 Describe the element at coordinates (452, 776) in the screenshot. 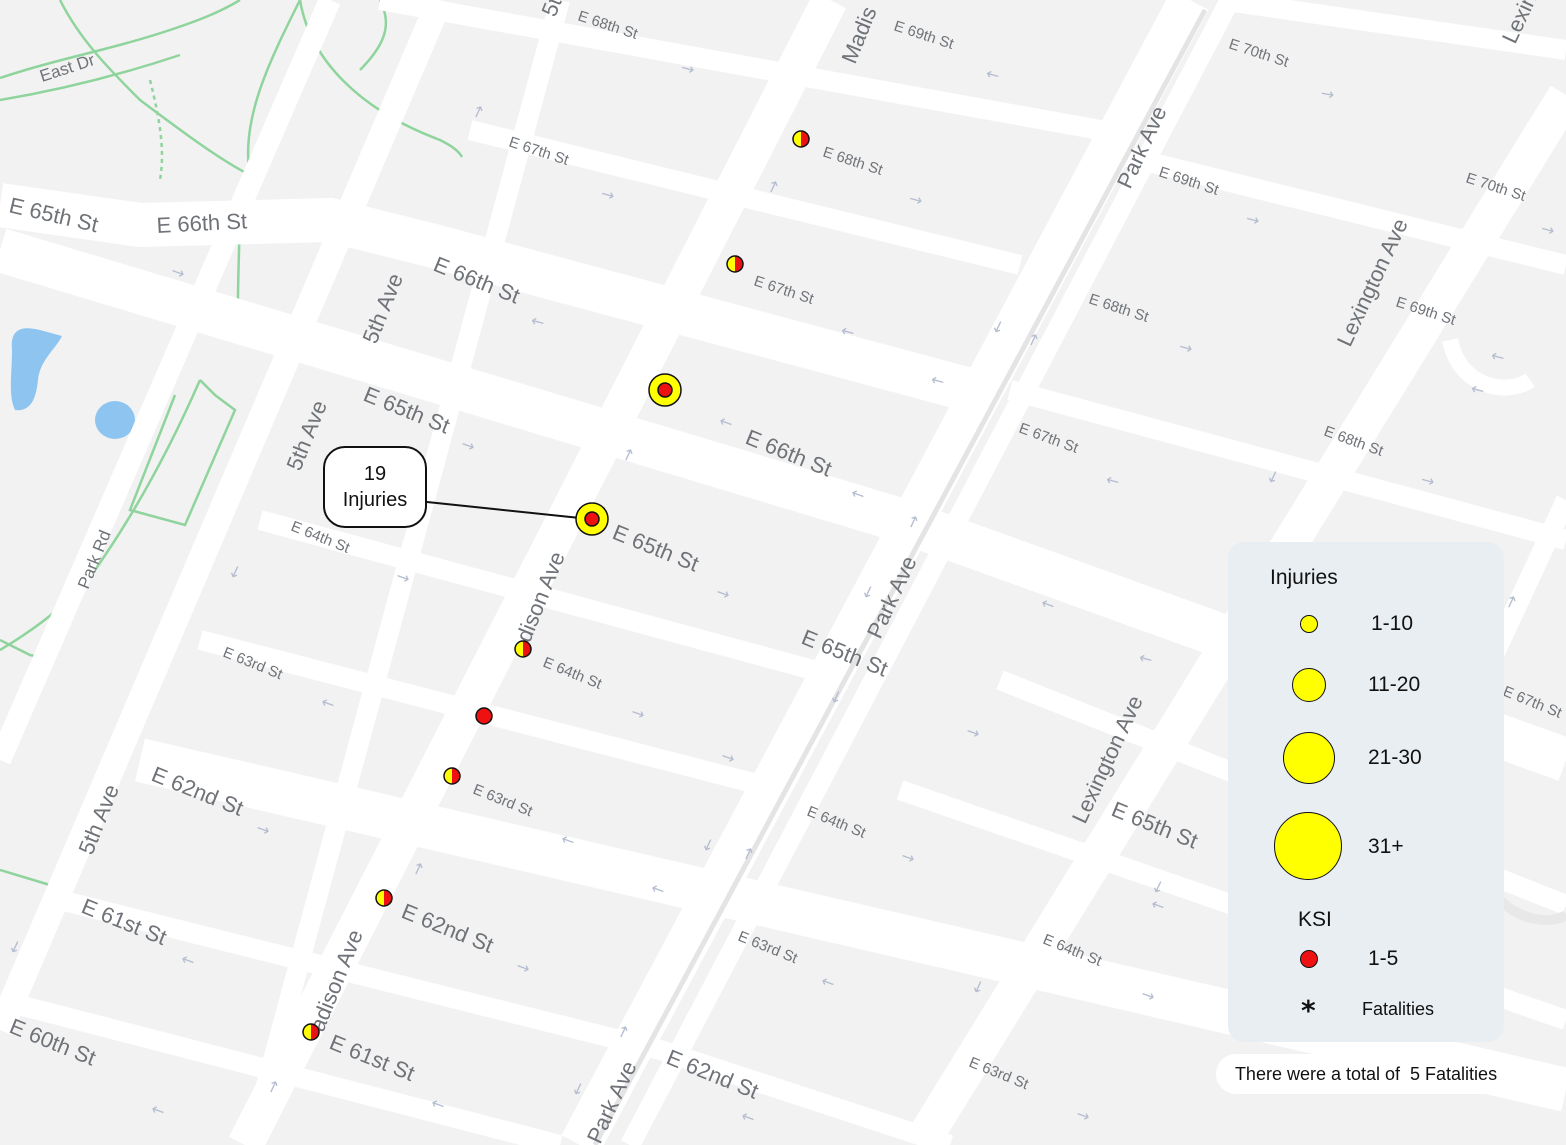

I see `incident-marker-e63` at that location.